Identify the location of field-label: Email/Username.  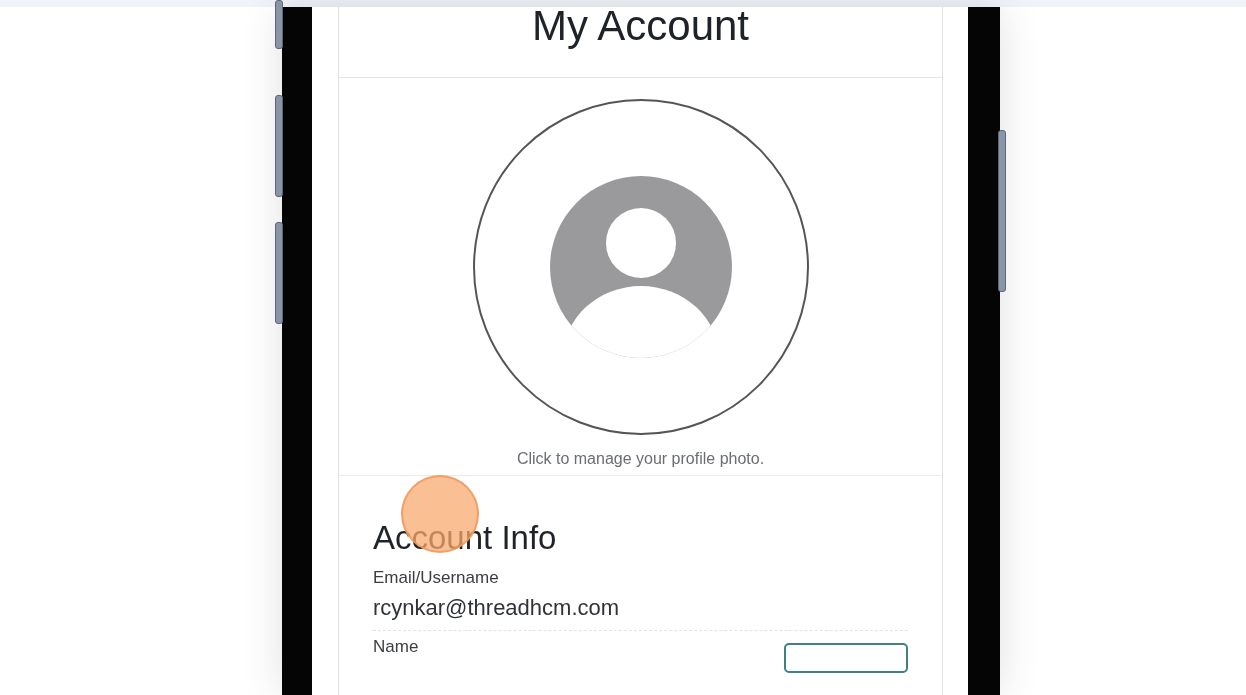
(436, 578).